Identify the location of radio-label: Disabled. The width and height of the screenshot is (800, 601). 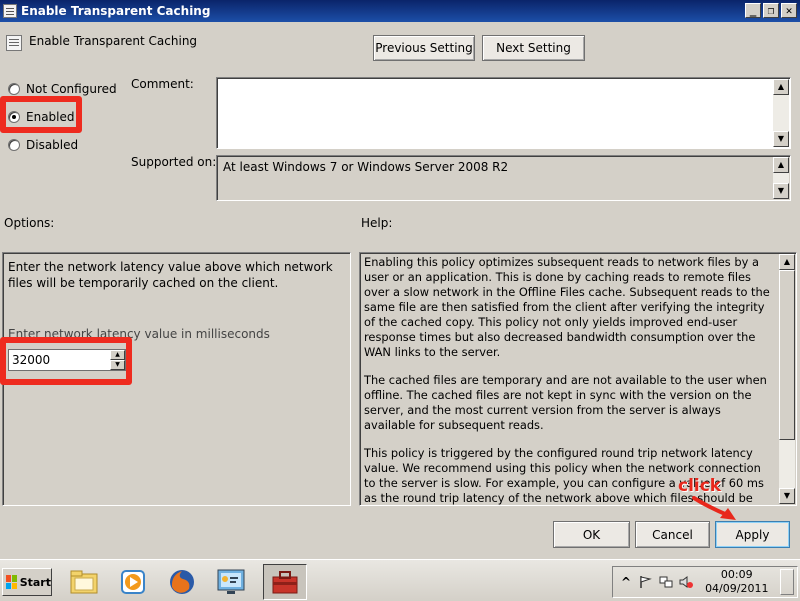
(52, 145).